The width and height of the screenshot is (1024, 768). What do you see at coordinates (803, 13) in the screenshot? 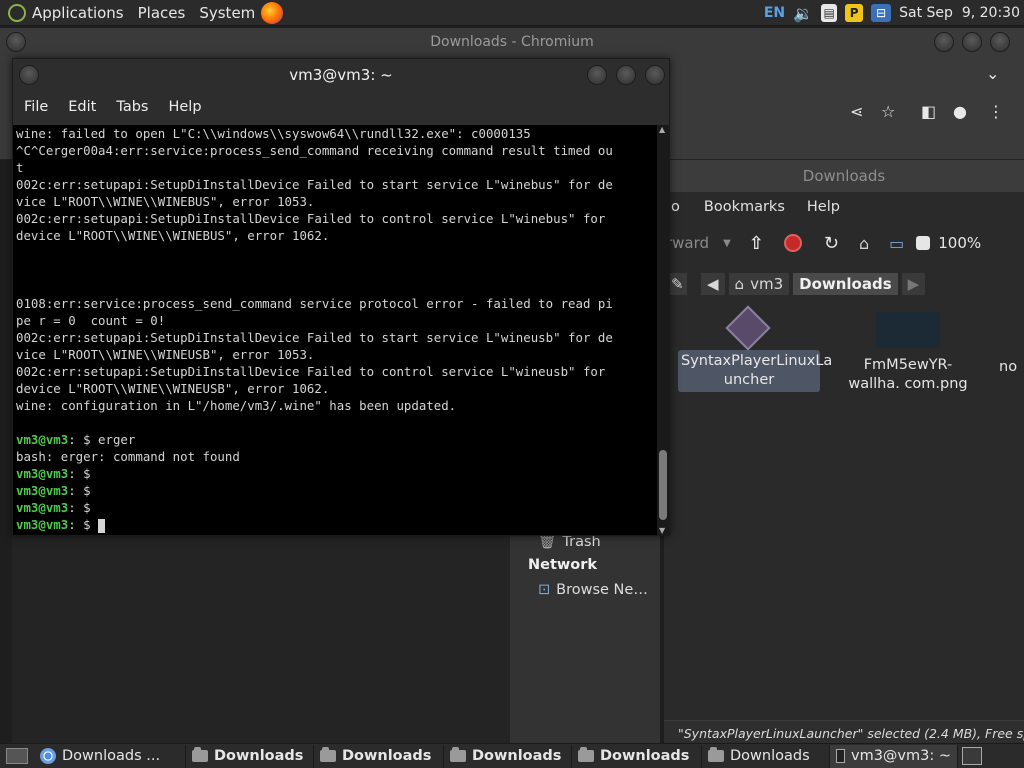
I see `volume-icon: 🔉` at bounding box center [803, 13].